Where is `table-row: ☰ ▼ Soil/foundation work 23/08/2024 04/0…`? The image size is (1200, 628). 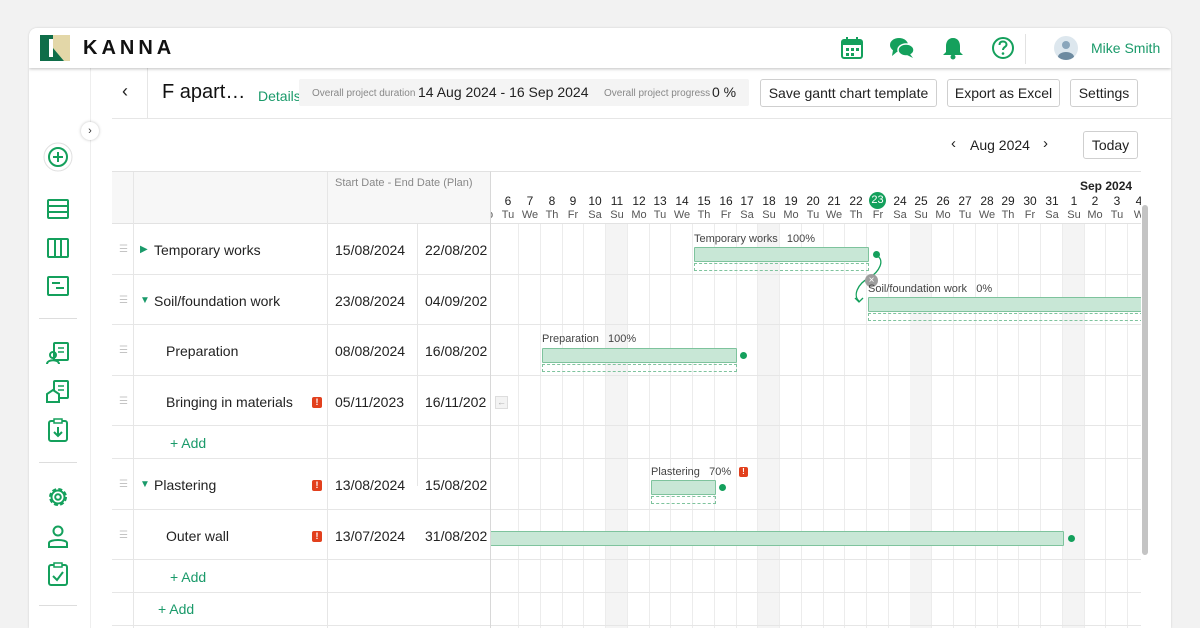 table-row: ☰ ▼ Soil/foundation work 23/08/2024 04/0… is located at coordinates (301, 300).